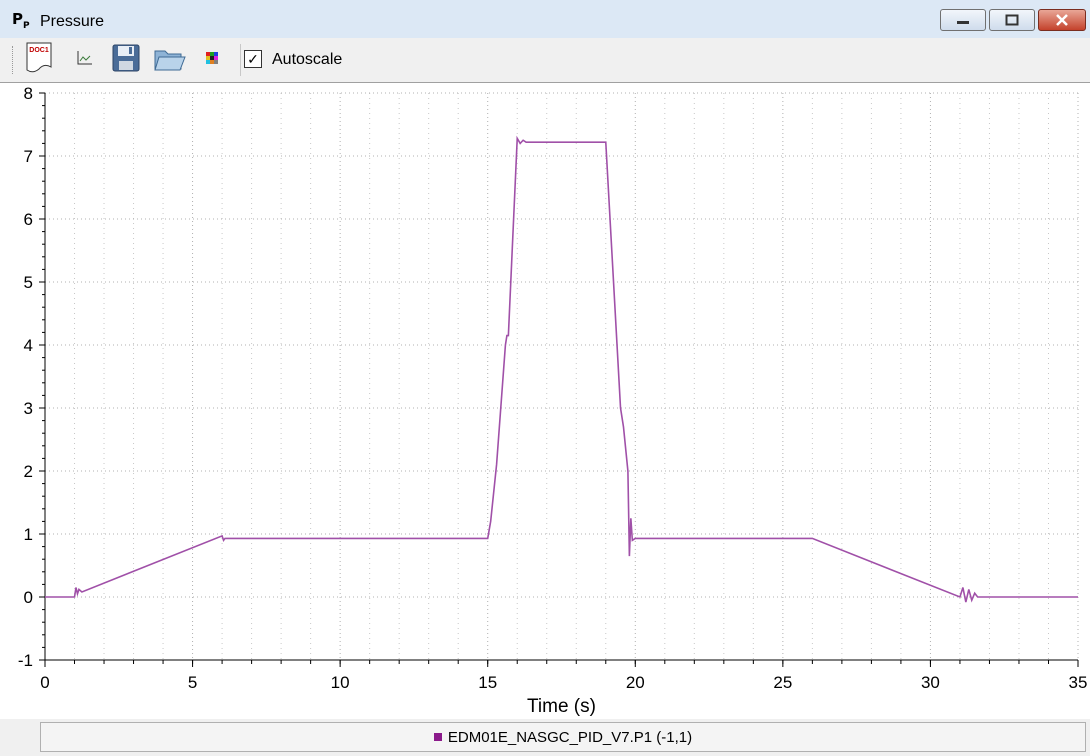 The image size is (1090, 756). I want to click on open-folder-icon, so click(170, 60).